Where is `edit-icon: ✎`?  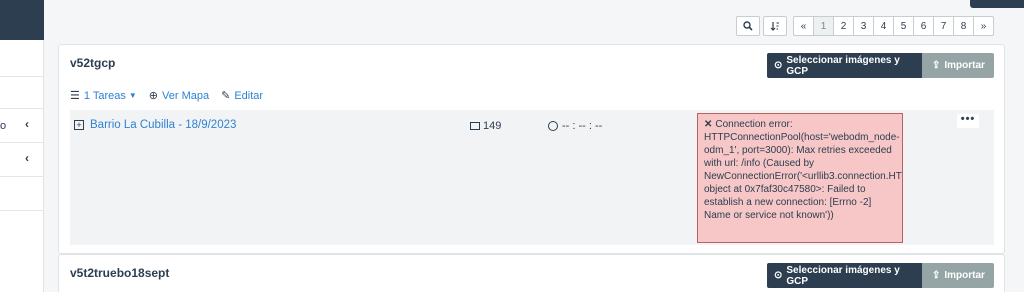 edit-icon: ✎ is located at coordinates (226, 96).